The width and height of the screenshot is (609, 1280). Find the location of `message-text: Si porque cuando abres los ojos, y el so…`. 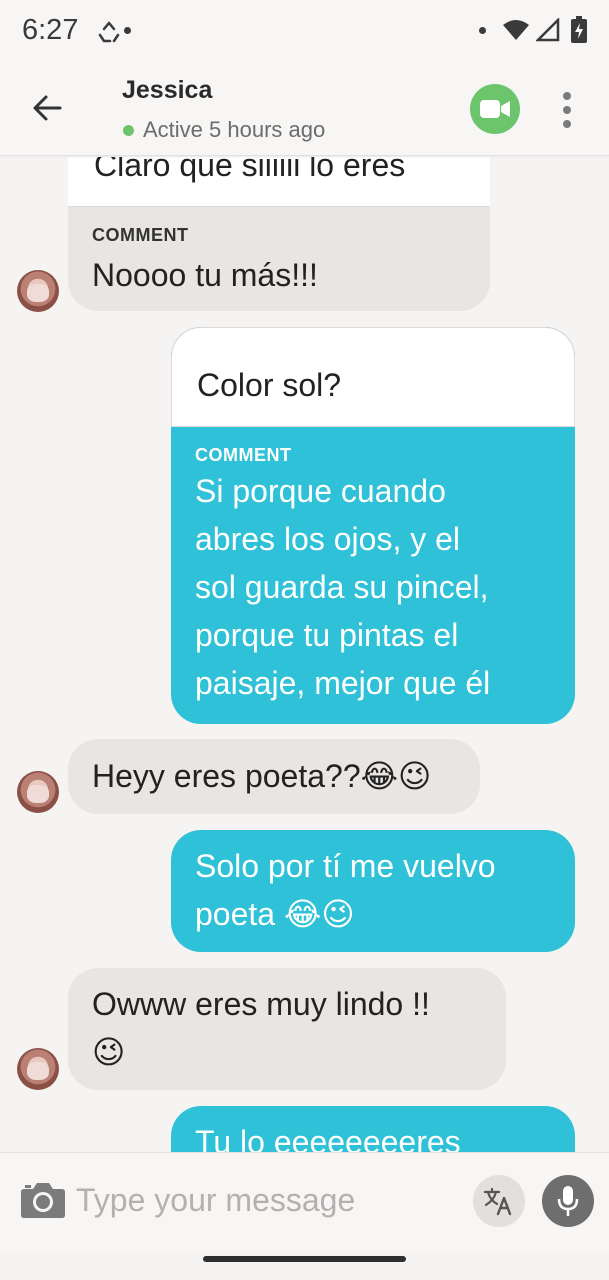

message-text: Si porque cuando abres los ojos, y el so… is located at coordinates (342, 587).